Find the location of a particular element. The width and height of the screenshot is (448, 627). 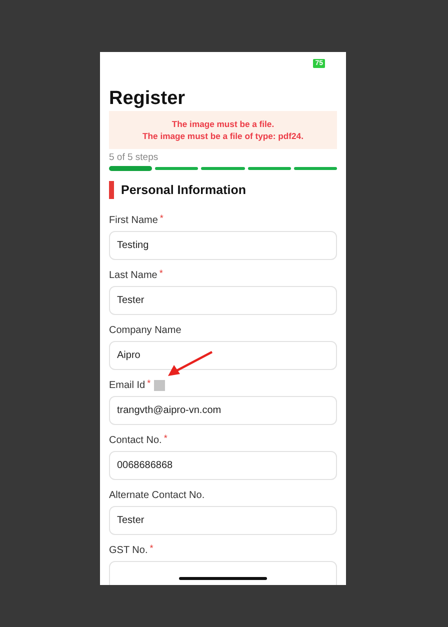

field-label: Email Id is located at coordinates (127, 385).